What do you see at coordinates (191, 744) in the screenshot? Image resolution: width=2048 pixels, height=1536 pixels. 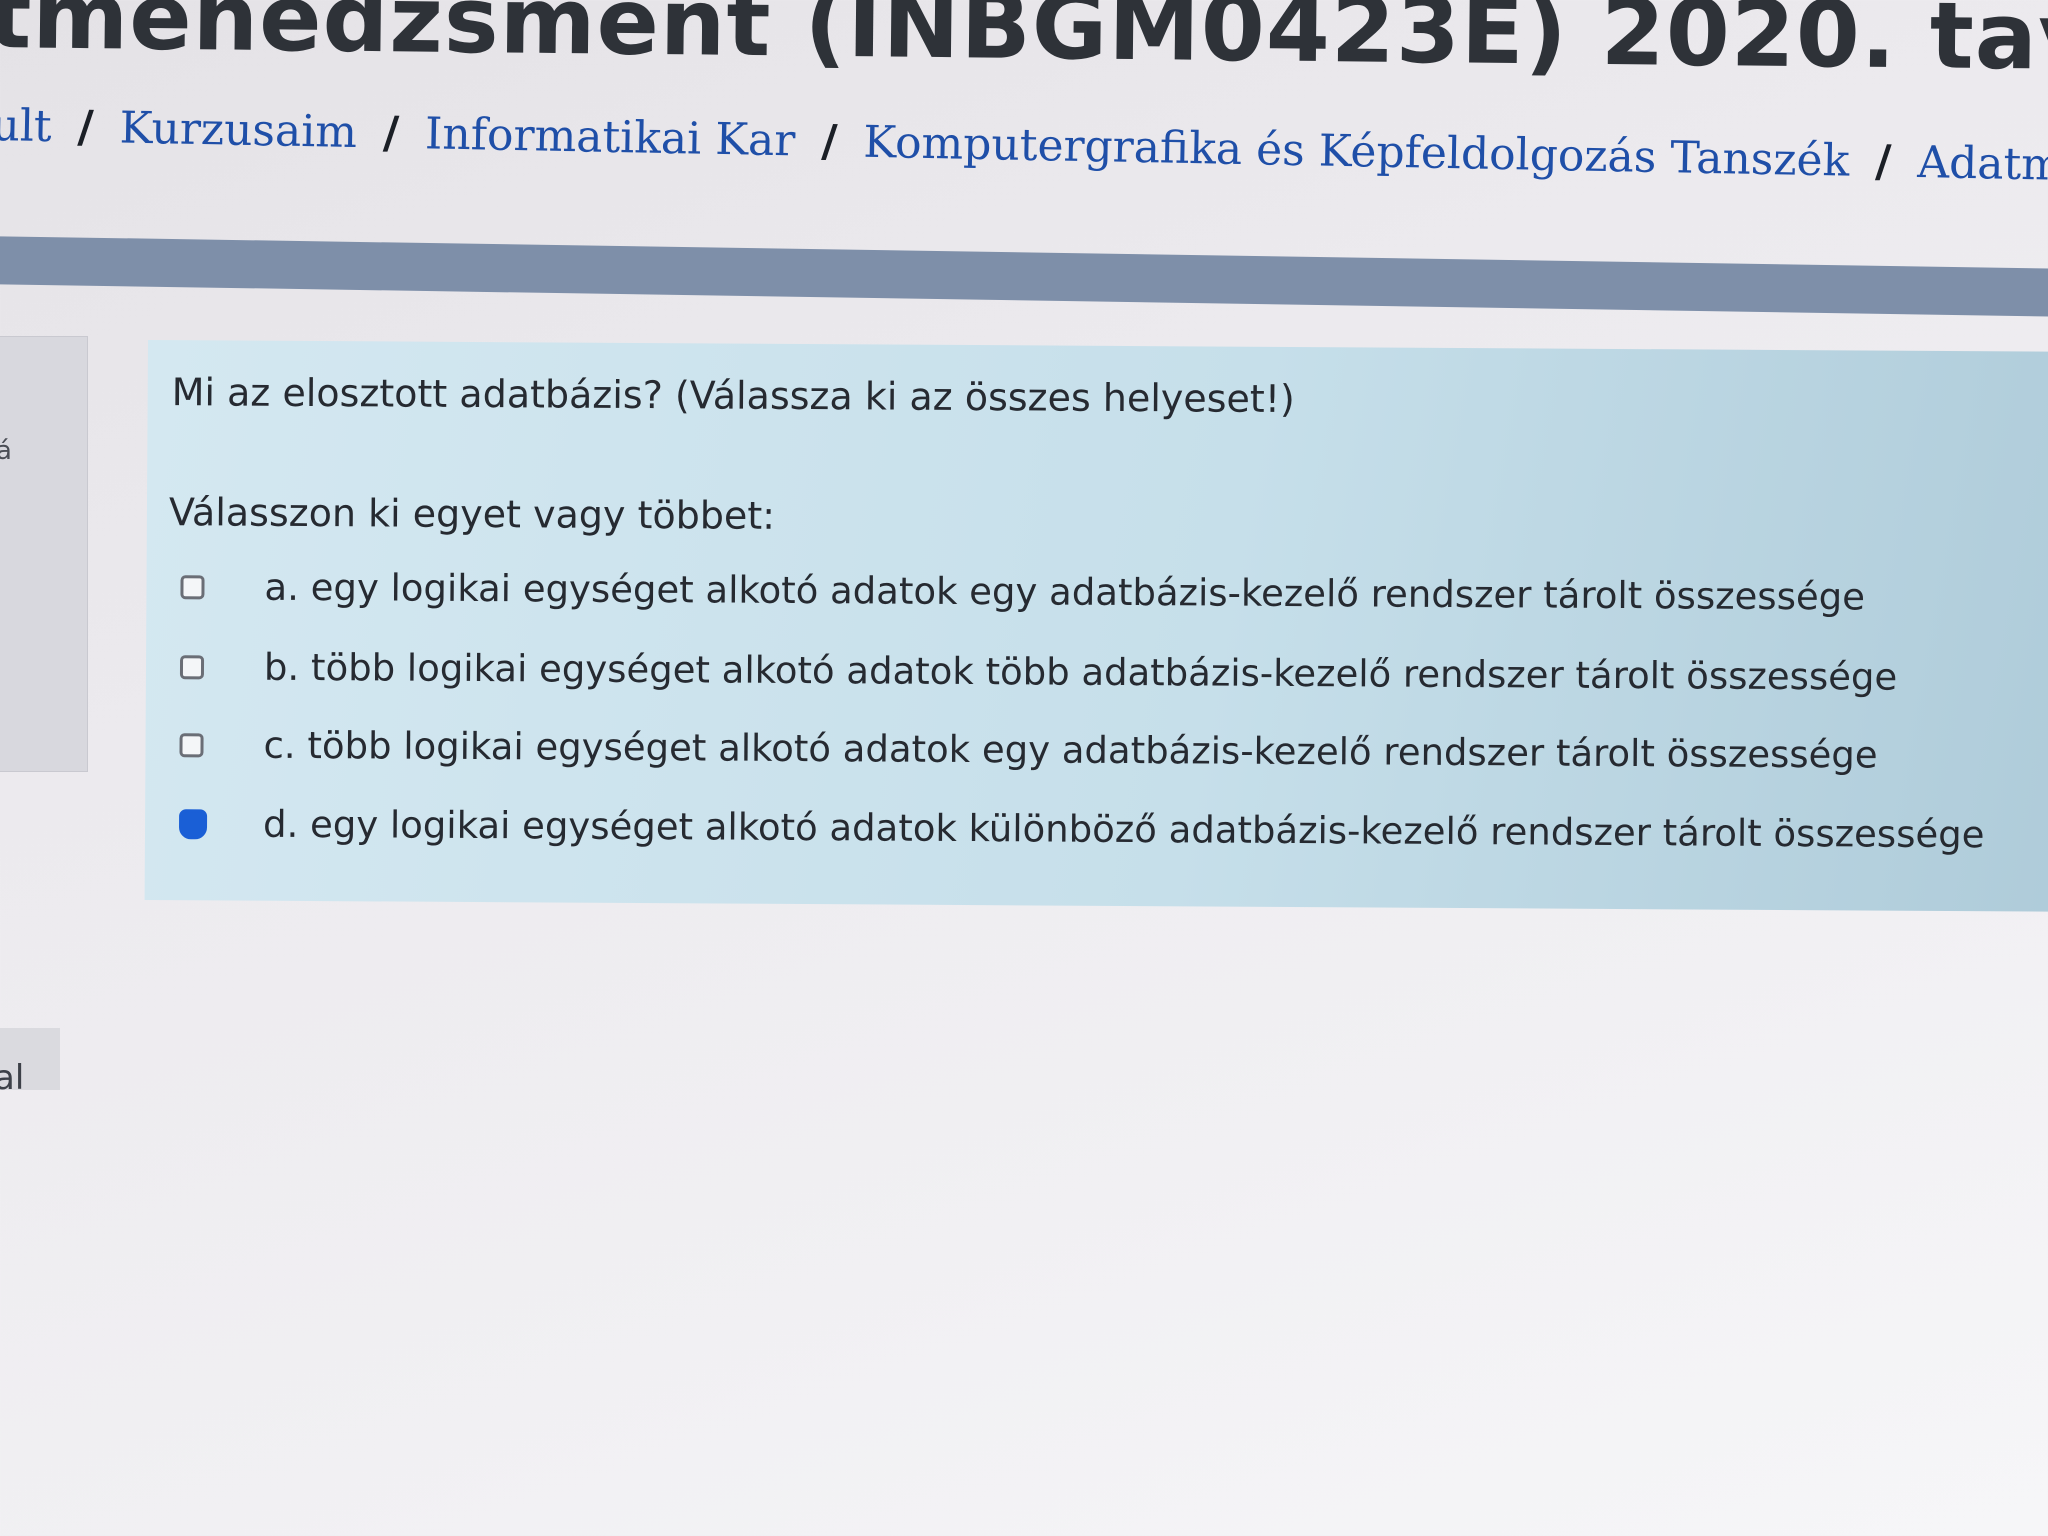 I see `option-c-checkbox` at bounding box center [191, 744].